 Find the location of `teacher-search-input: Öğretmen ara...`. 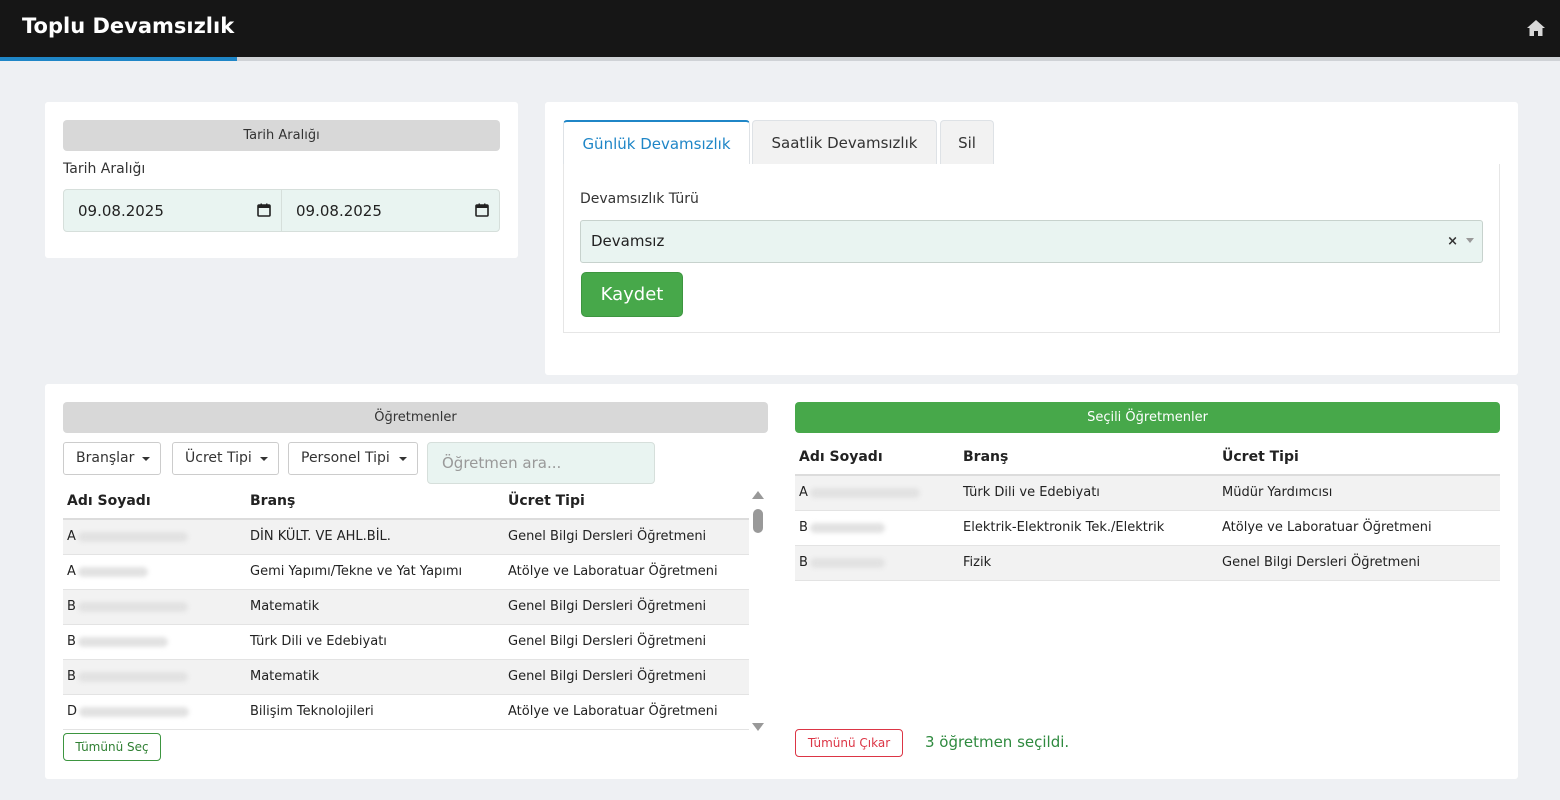

teacher-search-input: Öğretmen ara... is located at coordinates (541, 463).